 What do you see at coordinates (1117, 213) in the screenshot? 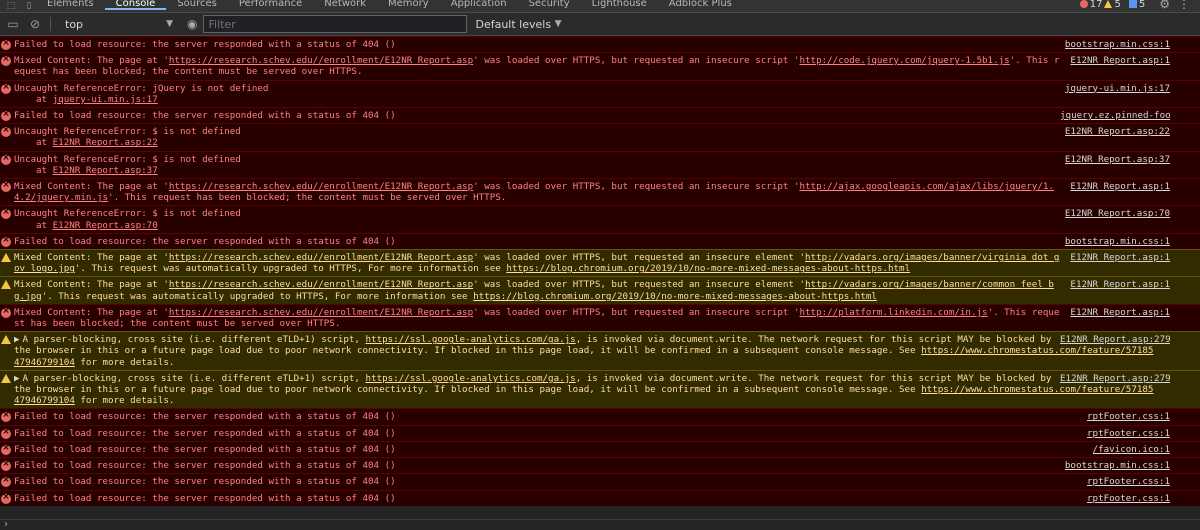
I see `message-source-link: E12NR_Report.asp:70` at bounding box center [1117, 213].